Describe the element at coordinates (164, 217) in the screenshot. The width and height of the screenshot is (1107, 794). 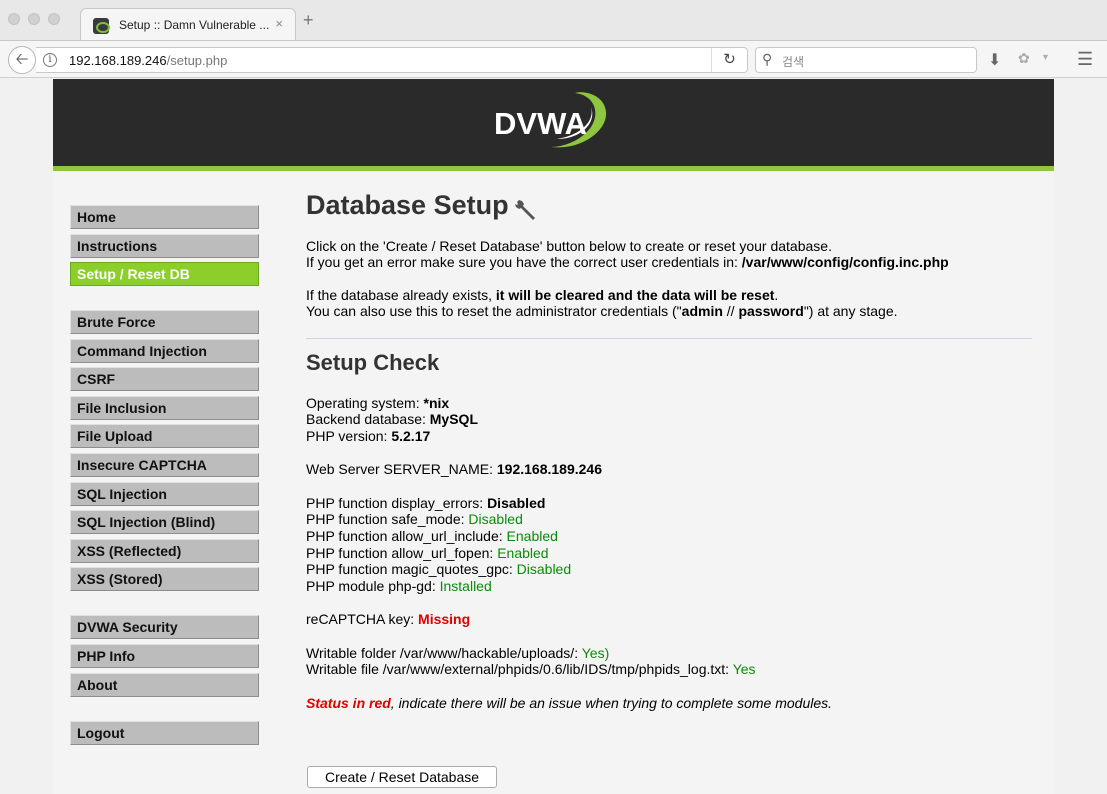
I see `sidebar-item-home: Home` at that location.